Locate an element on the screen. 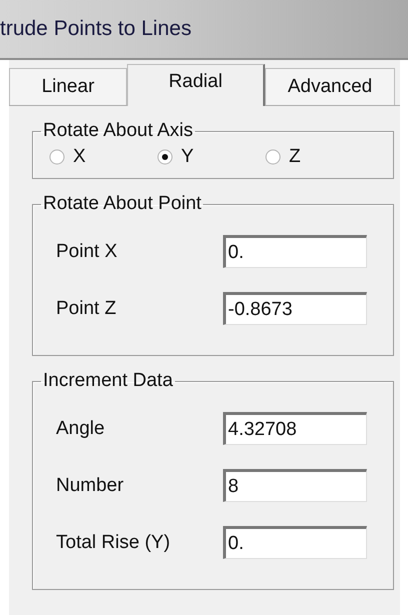 Image resolution: width=408 pixels, height=615 pixels. field-label: Angle is located at coordinates (81, 429).